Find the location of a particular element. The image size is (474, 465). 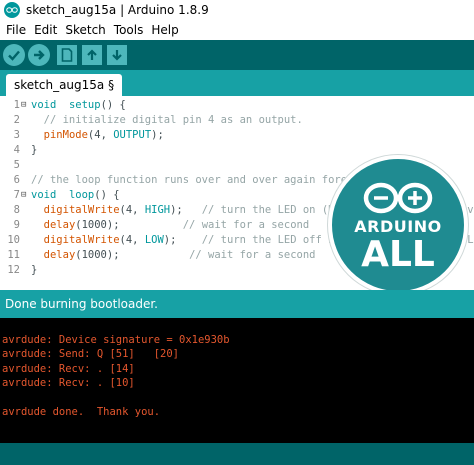

line-number: 9 is located at coordinates (16, 225).